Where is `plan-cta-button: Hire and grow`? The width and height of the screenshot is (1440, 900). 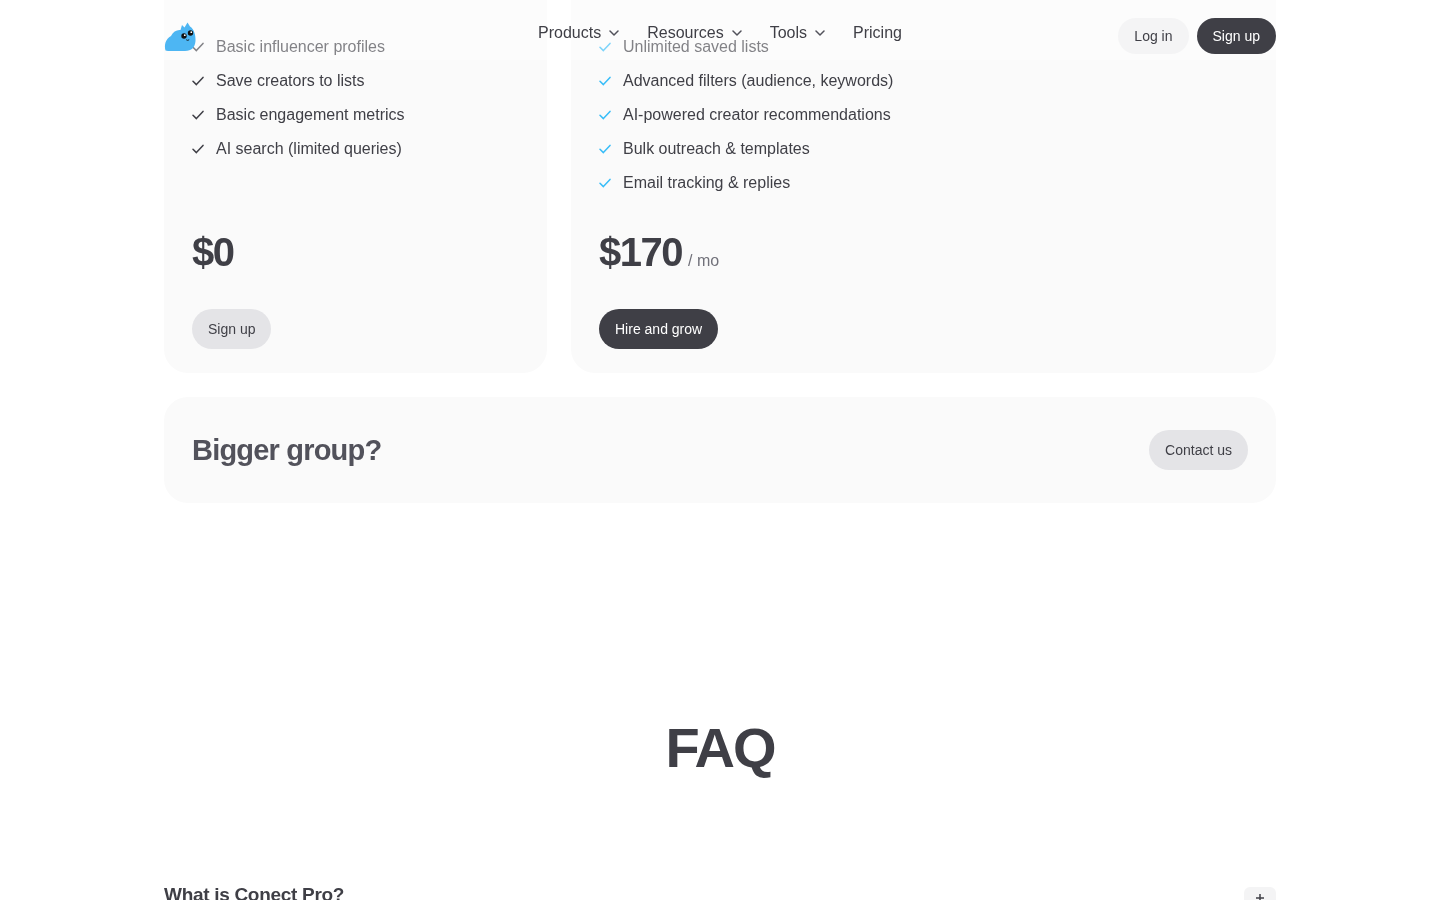
plan-cta-button: Hire and grow is located at coordinates (659, 329).